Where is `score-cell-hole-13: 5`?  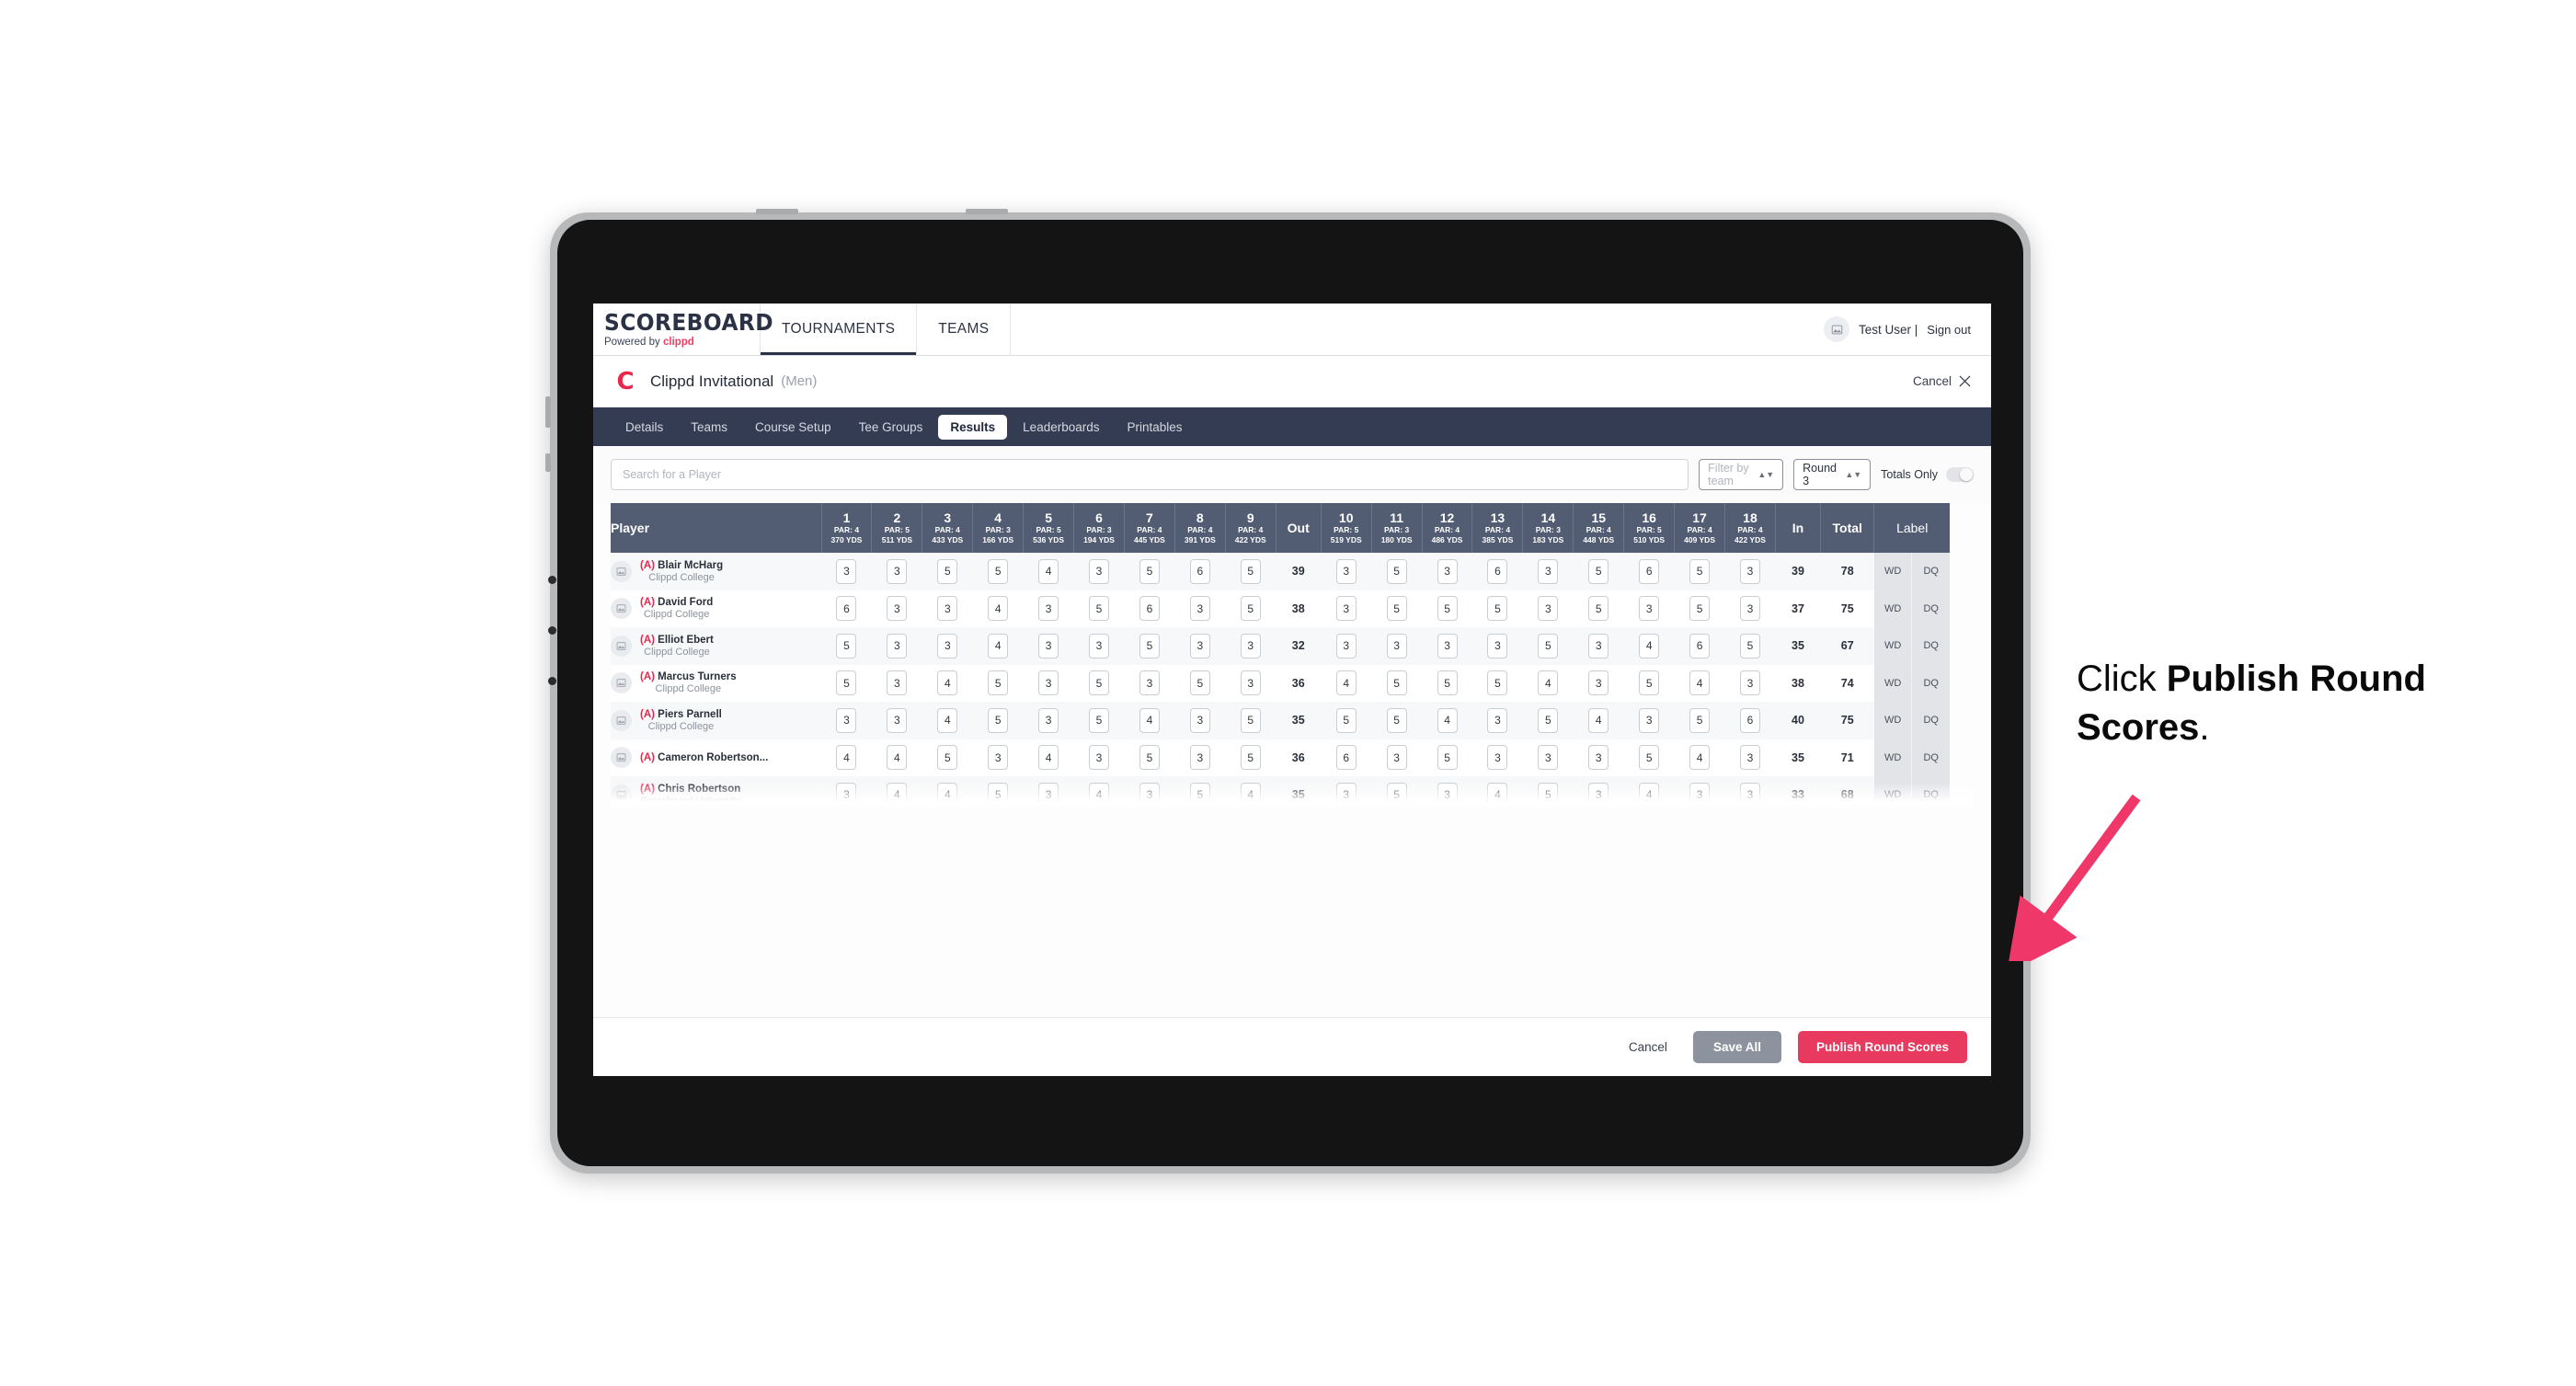 score-cell-hole-13: 5 is located at coordinates (1497, 609).